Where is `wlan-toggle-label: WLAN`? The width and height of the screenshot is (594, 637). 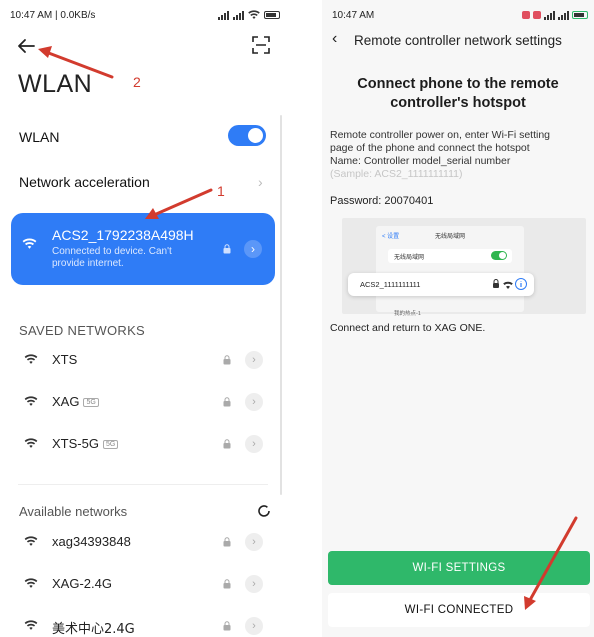 wlan-toggle-label: WLAN is located at coordinates (39, 137).